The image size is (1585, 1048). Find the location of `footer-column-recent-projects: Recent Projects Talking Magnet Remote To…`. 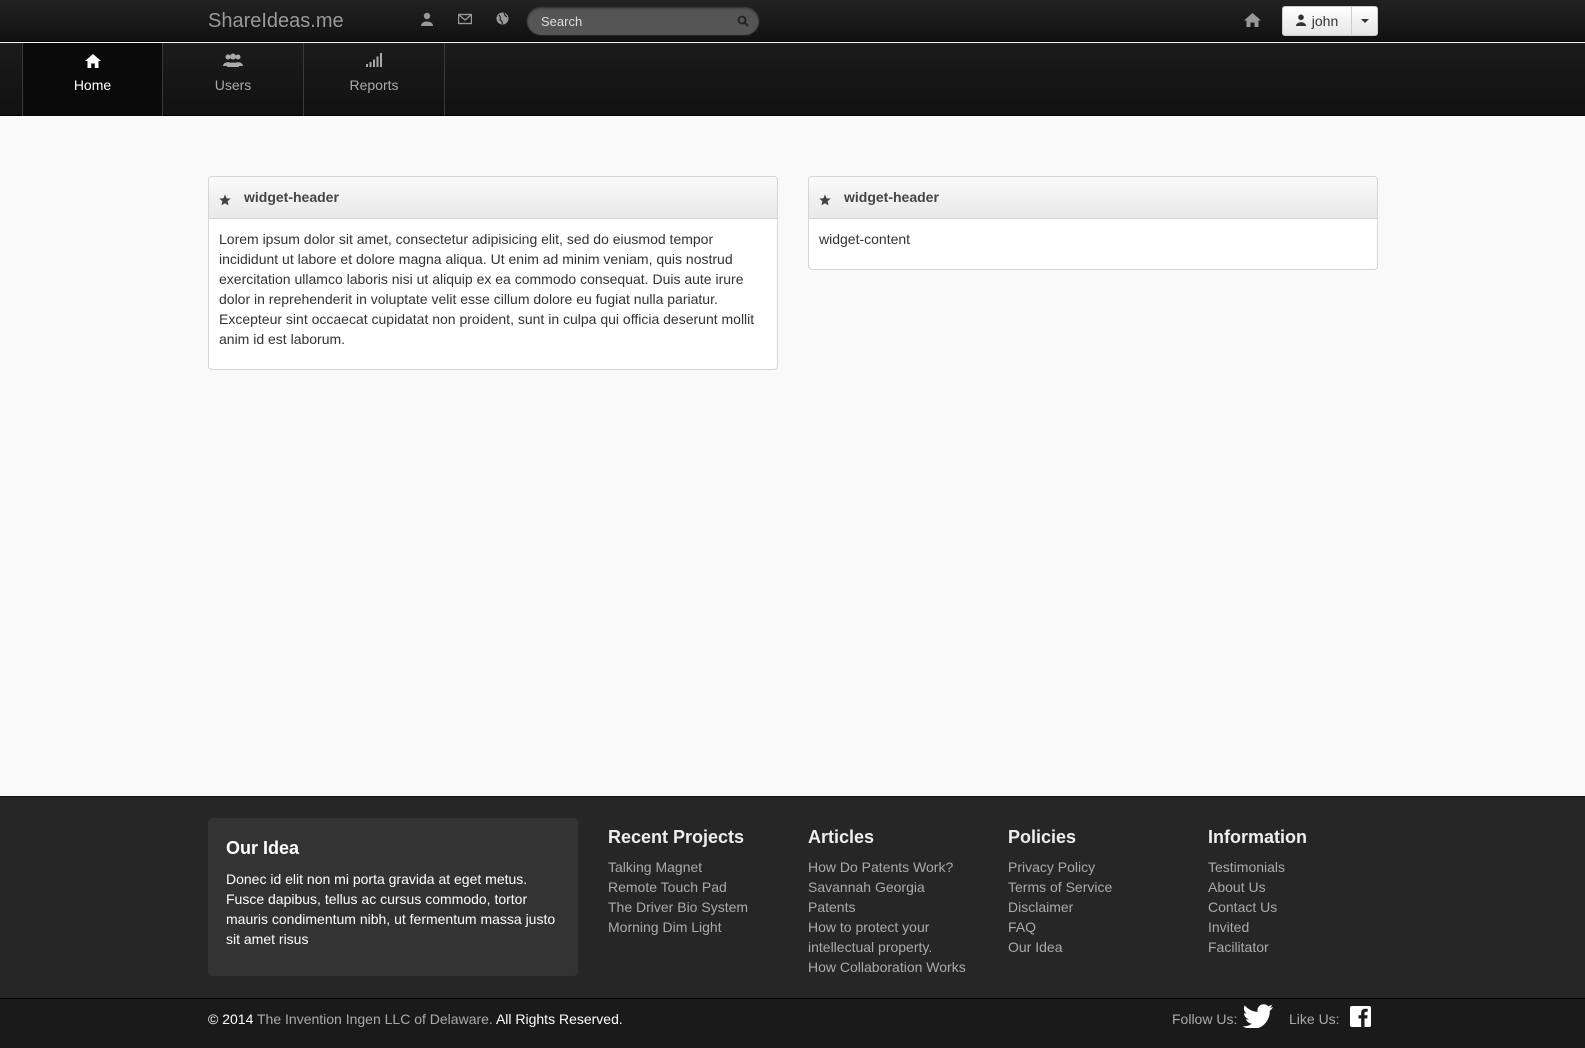

footer-column-recent-projects: Recent Projects Talking Magnet Remote To… is located at coordinates (703, 882).